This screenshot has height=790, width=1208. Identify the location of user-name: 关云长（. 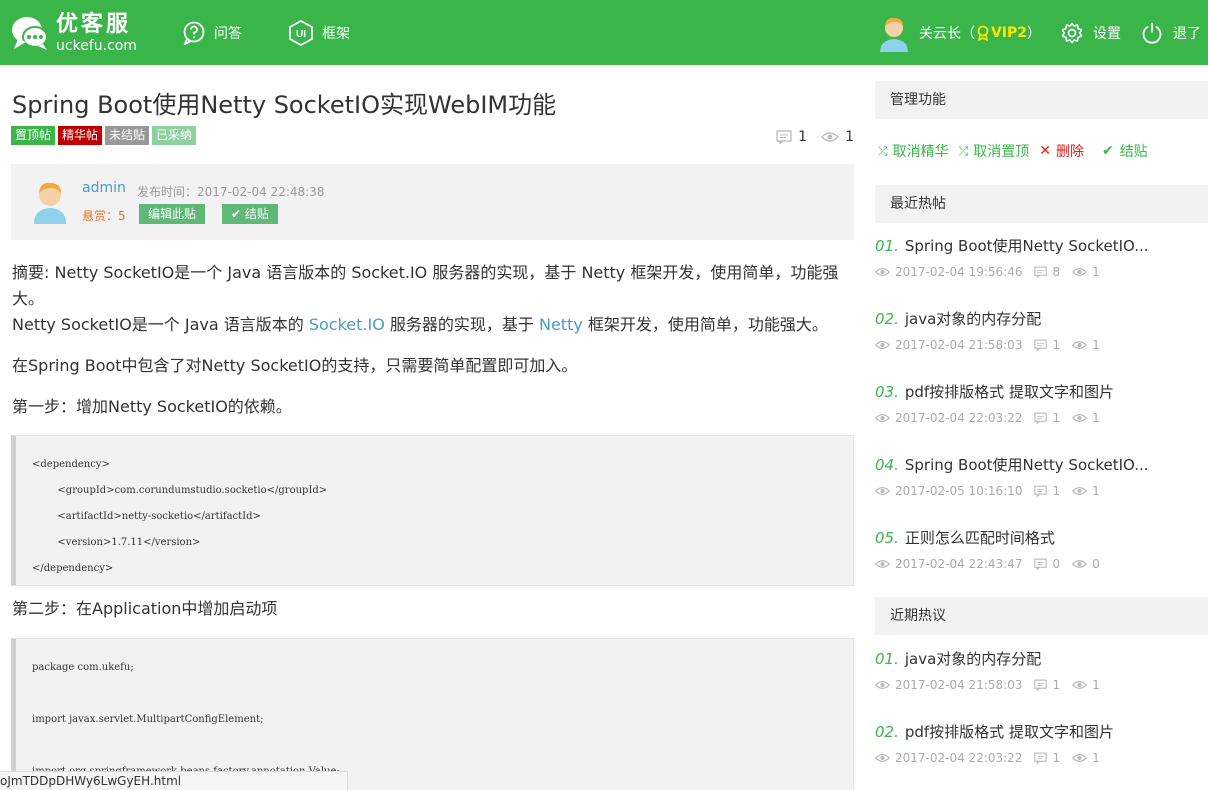
(946, 33).